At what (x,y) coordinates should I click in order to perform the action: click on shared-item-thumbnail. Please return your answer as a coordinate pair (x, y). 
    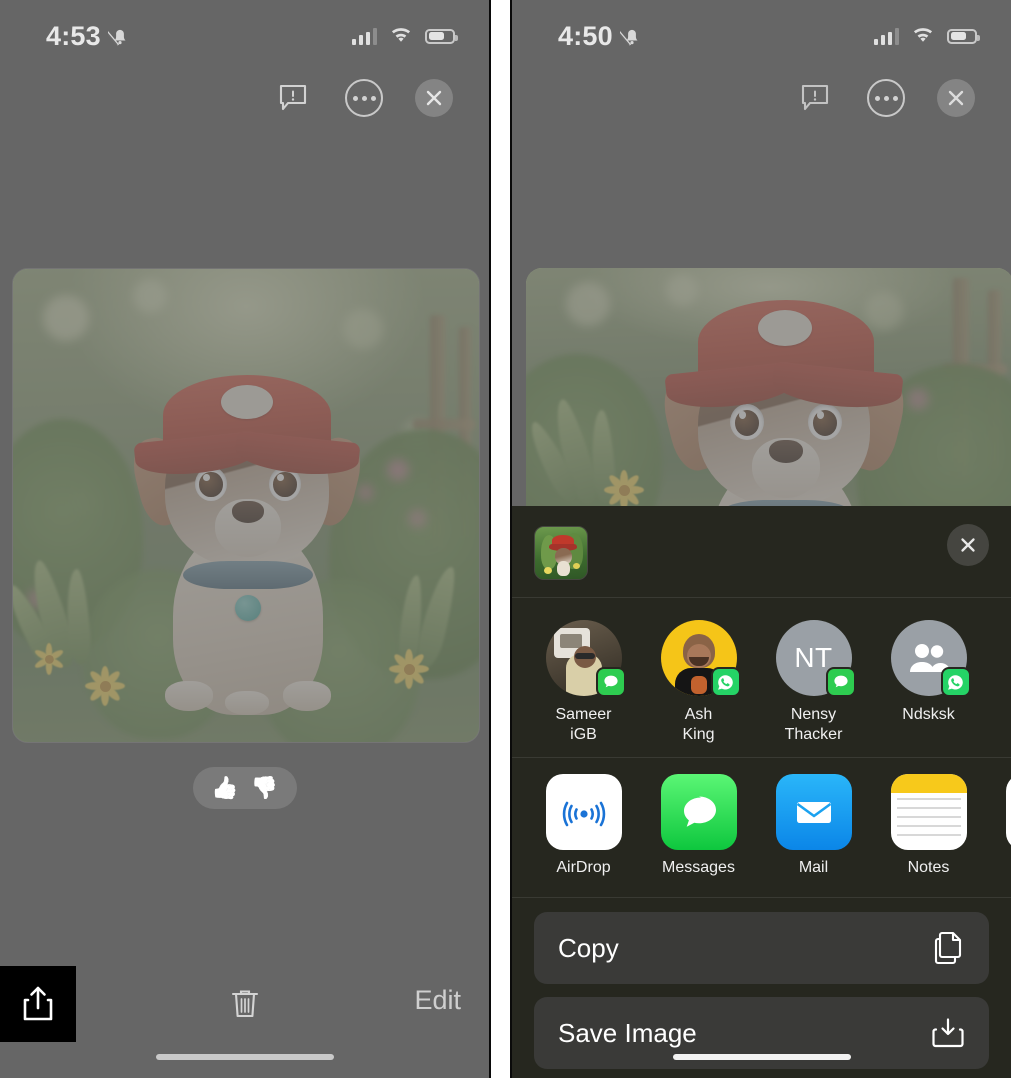
    Looking at the image, I should click on (561, 553).